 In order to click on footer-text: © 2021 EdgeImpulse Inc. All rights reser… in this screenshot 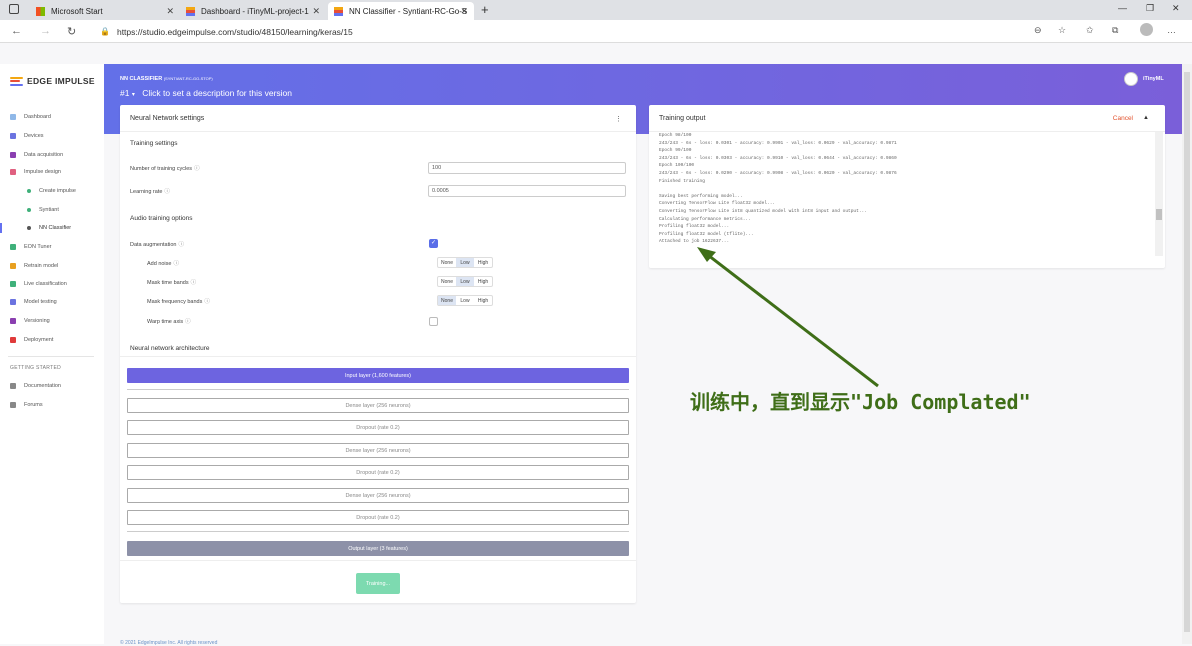, I will do `click(169, 643)`.